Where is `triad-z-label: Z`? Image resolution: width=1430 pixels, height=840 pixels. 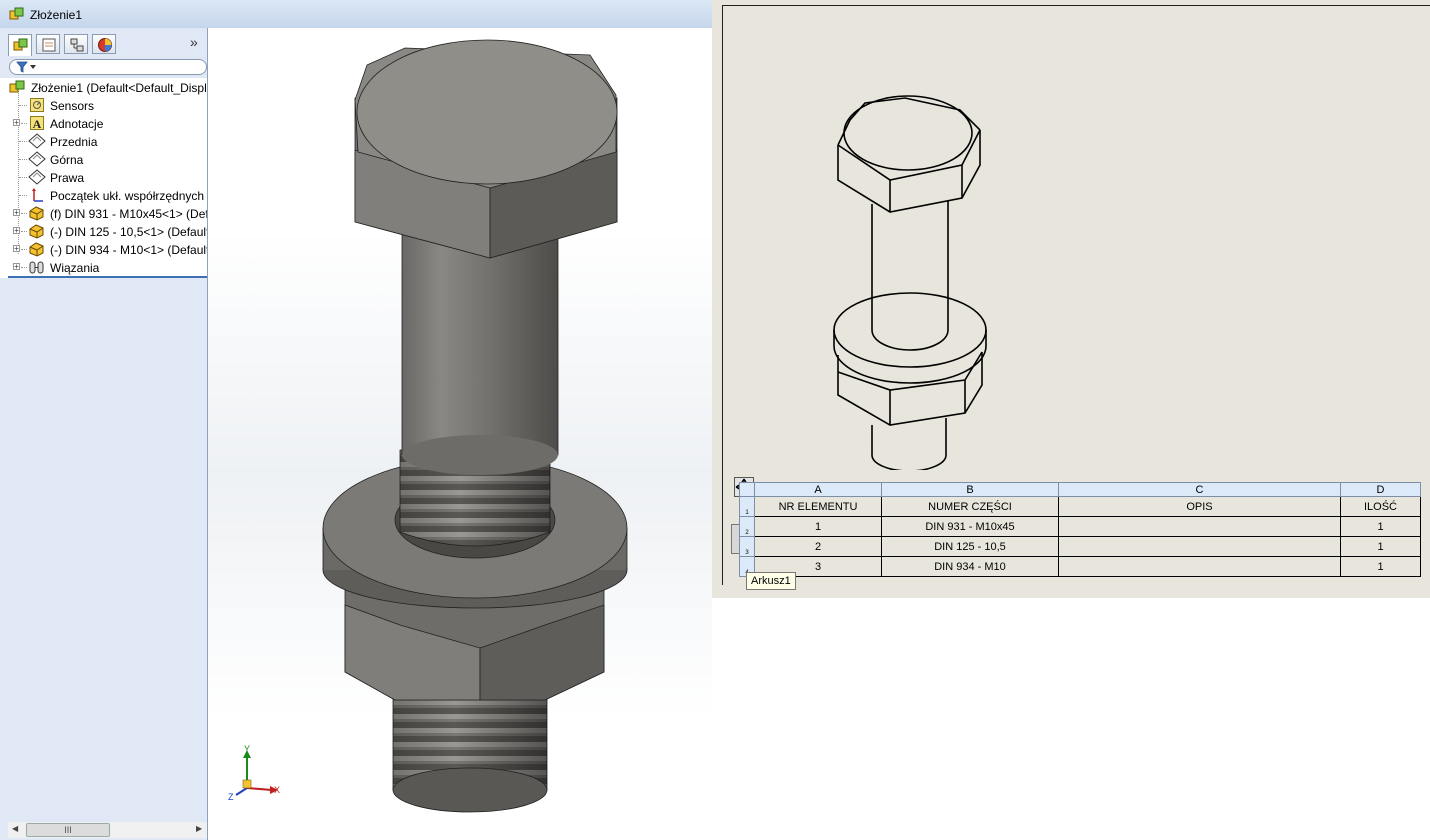 triad-z-label: Z is located at coordinates (231, 797).